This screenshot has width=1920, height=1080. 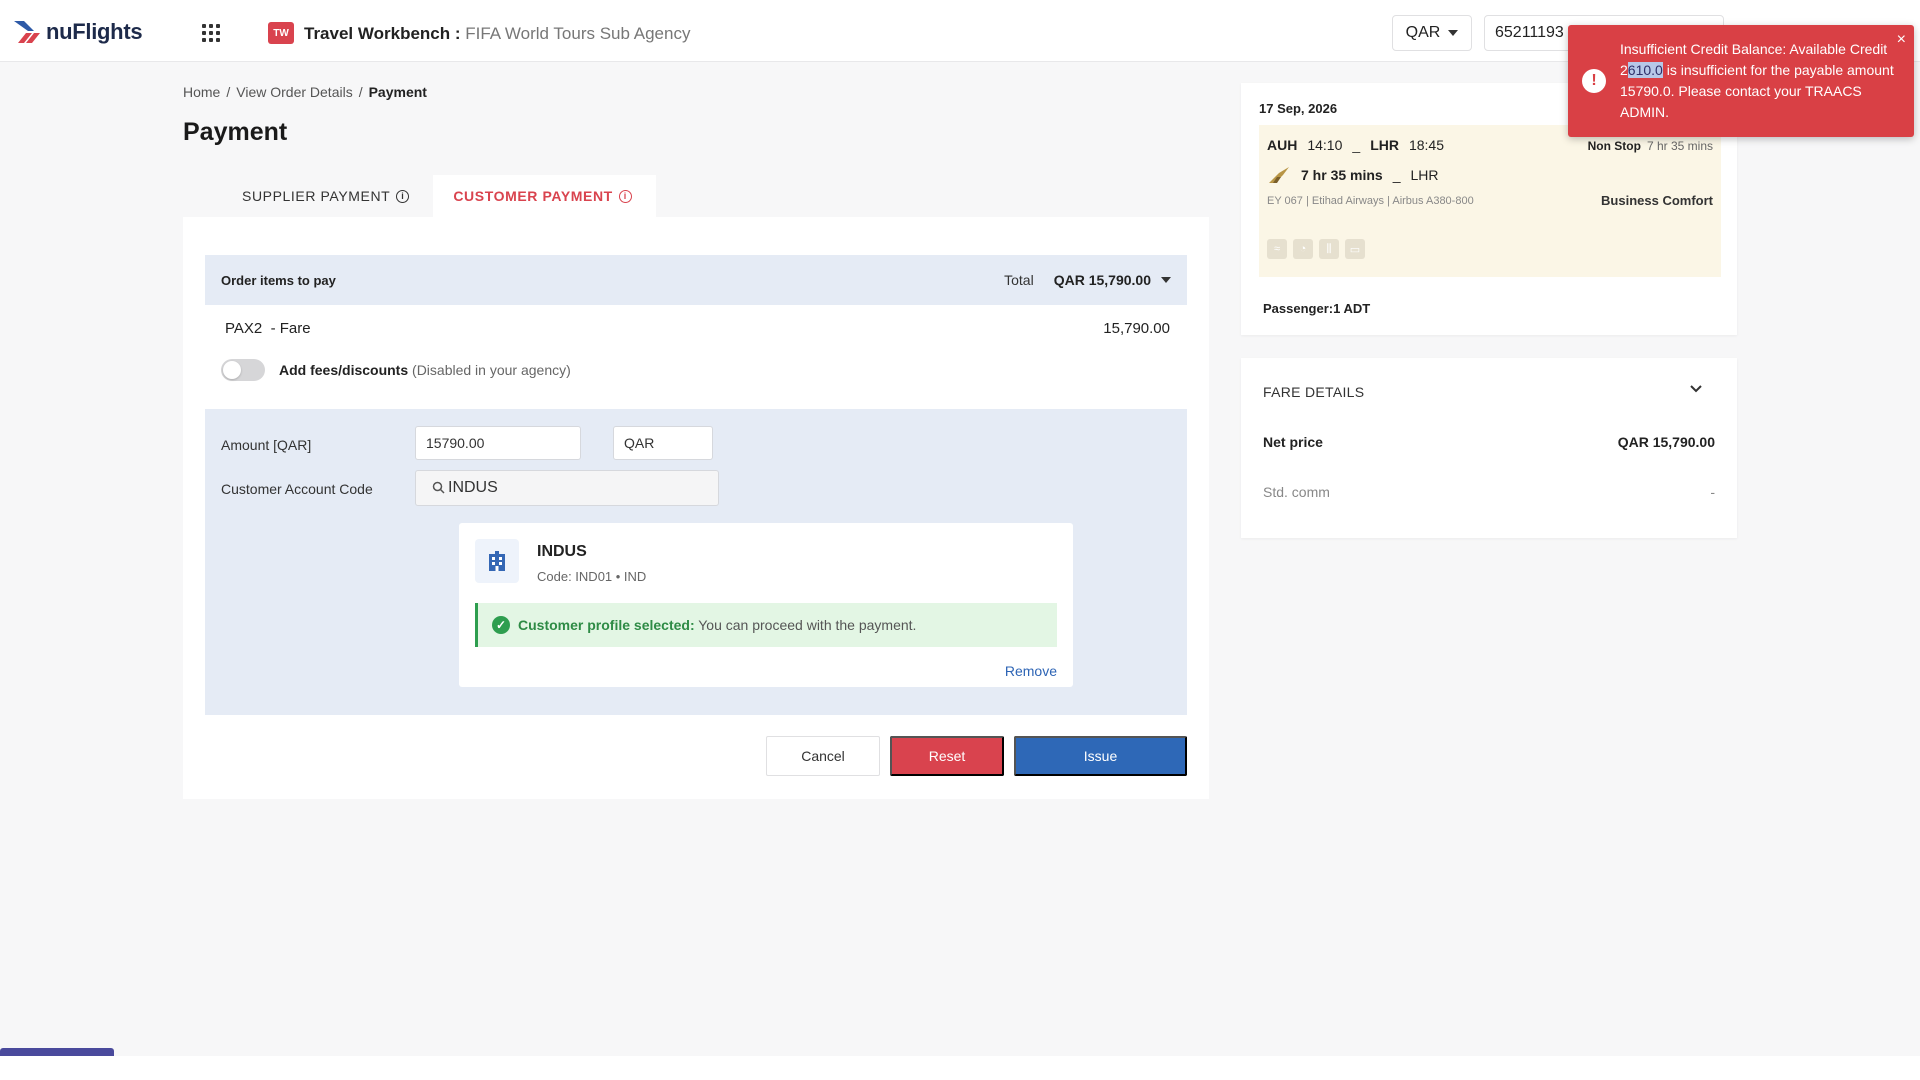 I want to click on currency-input, so click(x=663, y=443).